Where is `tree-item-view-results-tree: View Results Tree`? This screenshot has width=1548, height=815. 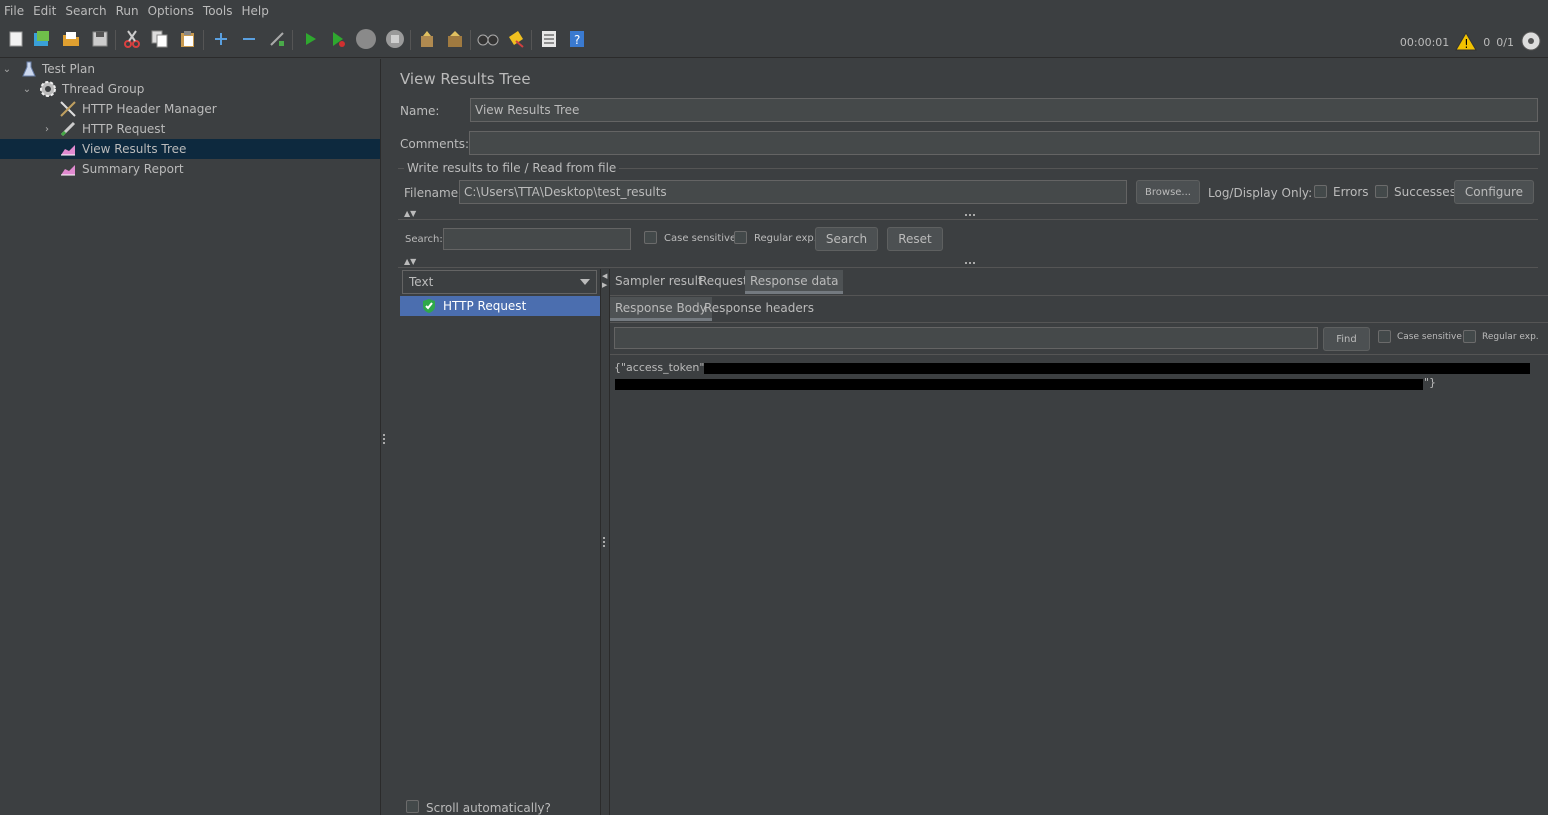 tree-item-view-results-tree: View Results Tree is located at coordinates (190, 149).